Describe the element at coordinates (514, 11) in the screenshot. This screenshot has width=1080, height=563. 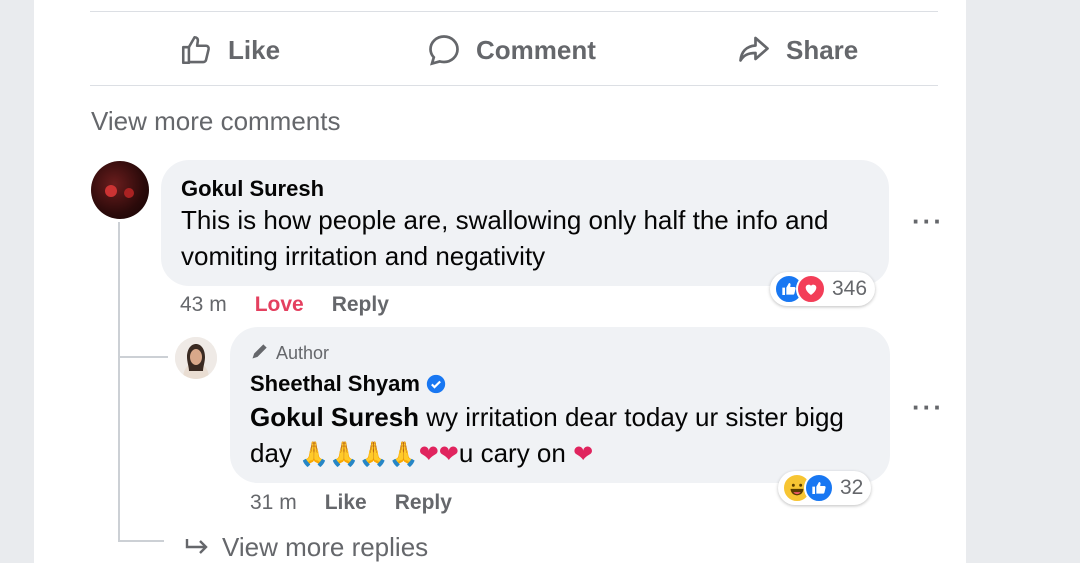
I see `top-divider` at that location.